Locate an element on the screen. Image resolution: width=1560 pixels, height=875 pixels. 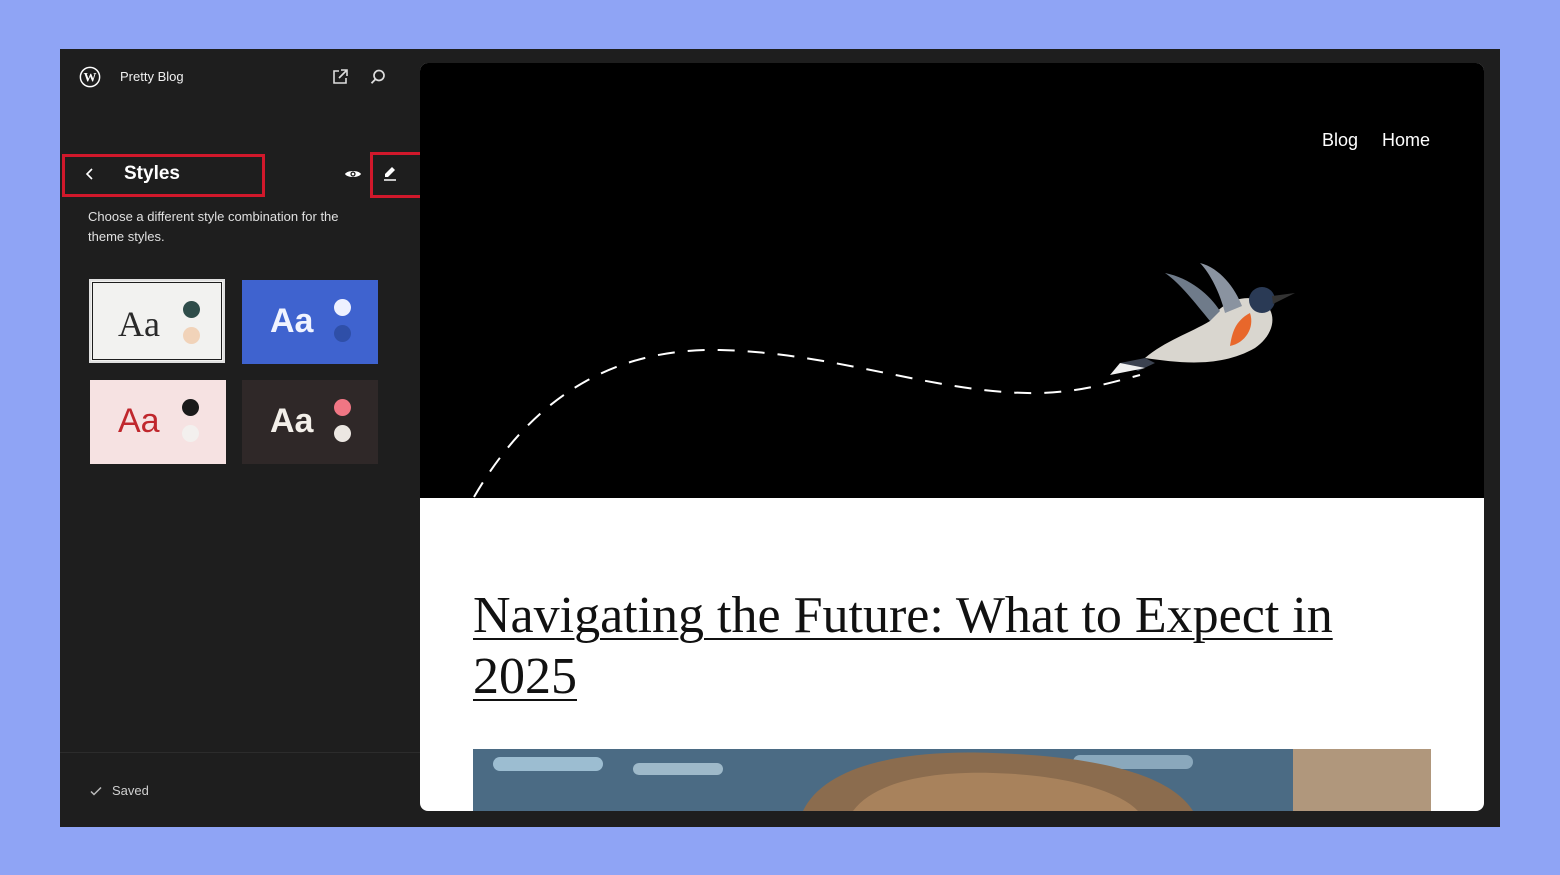
footer-divider is located at coordinates (240, 752).